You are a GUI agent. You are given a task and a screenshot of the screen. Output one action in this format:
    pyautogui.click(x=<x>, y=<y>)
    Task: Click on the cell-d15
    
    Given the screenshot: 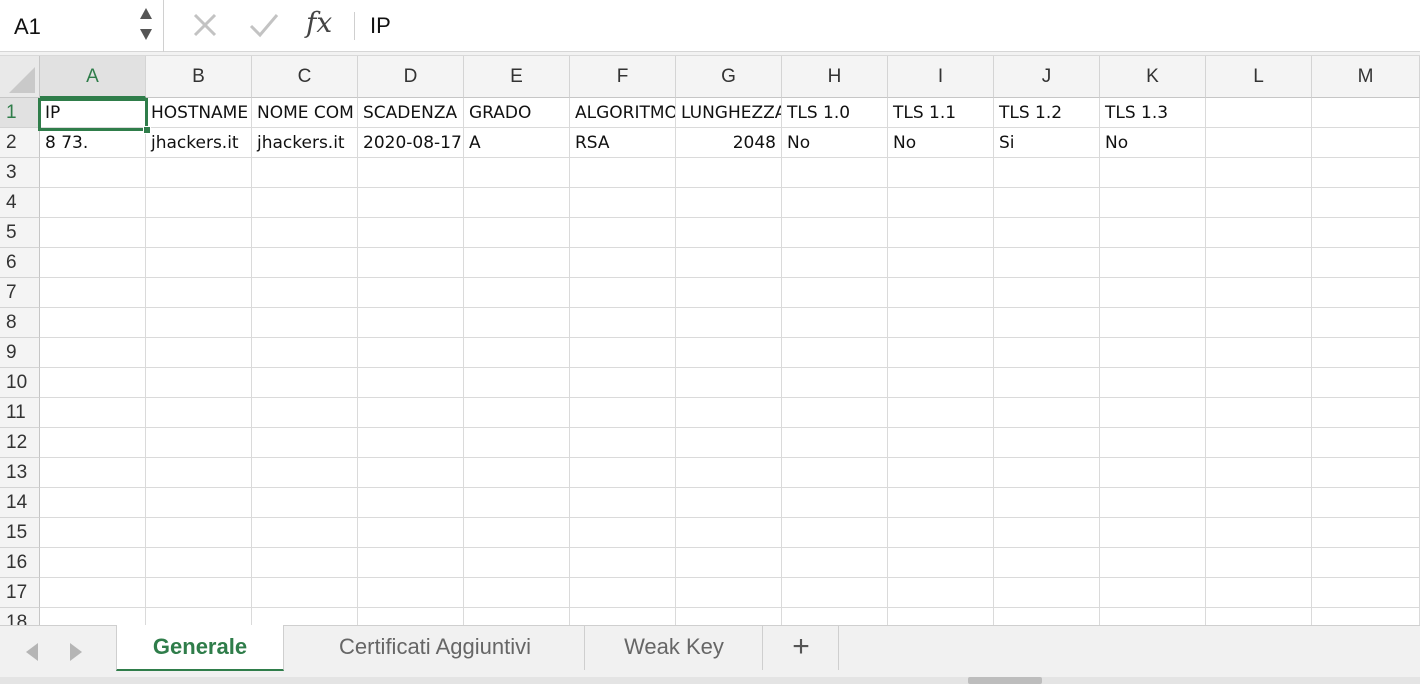 What is the action you would take?
    pyautogui.click(x=411, y=533)
    